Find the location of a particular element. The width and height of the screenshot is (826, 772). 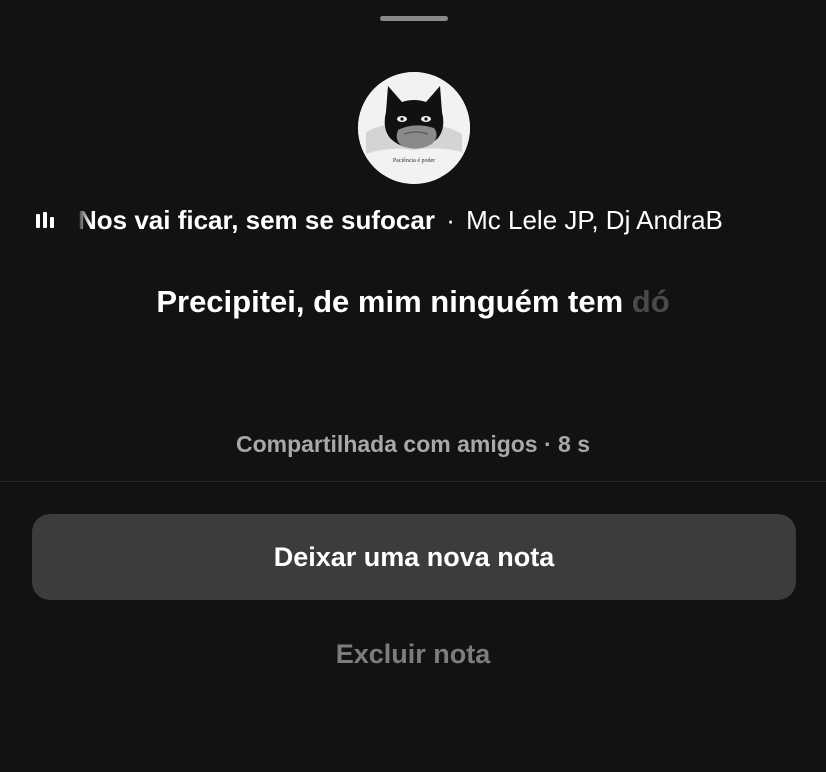

divider is located at coordinates (413, 481).